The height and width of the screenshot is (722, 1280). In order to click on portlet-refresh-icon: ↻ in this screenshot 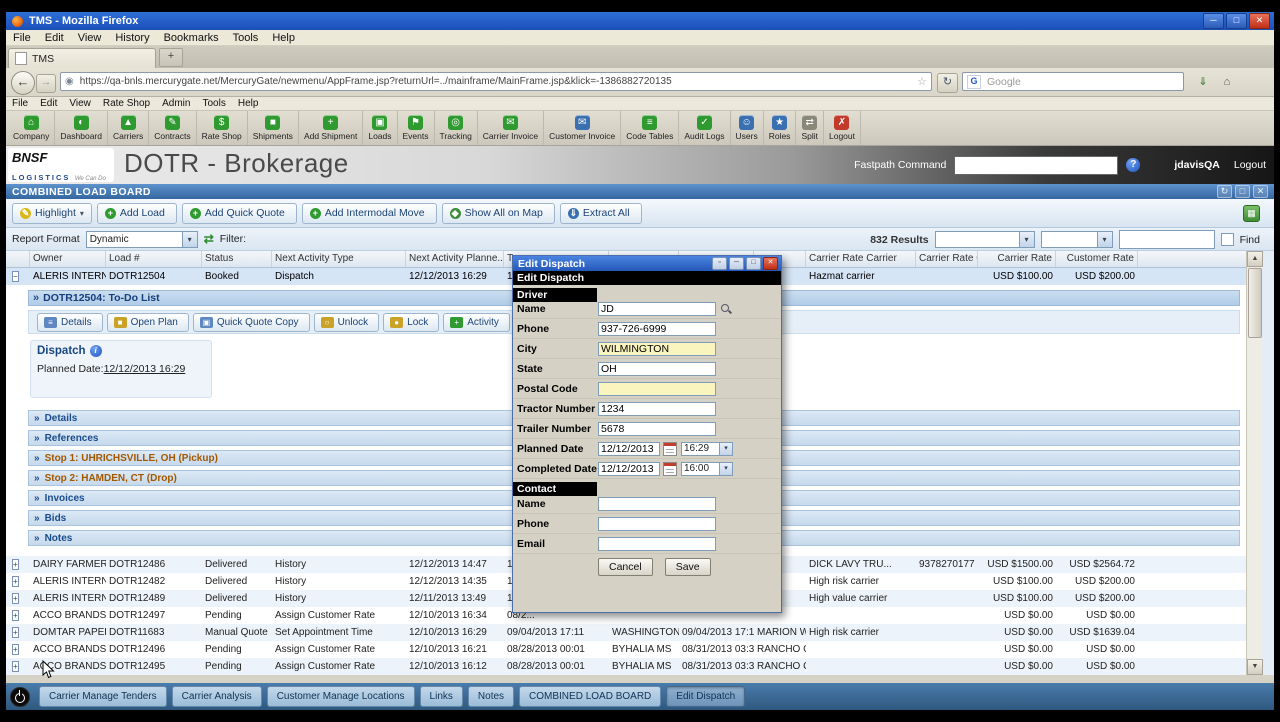, I will do `click(1224, 191)`.